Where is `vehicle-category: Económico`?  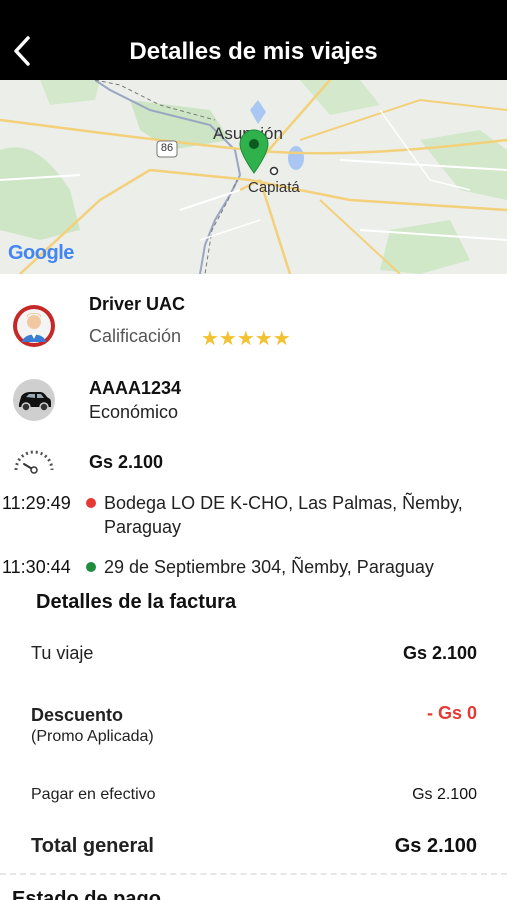 vehicle-category: Económico is located at coordinates (134, 412).